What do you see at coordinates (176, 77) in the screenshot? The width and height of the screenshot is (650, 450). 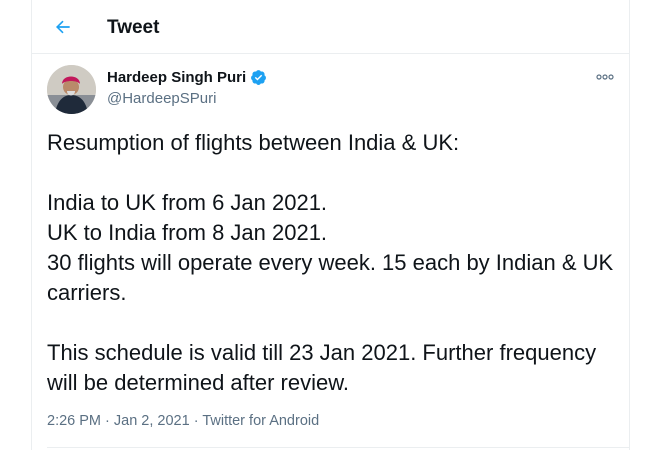 I see `author-display-name: Hardeep Singh Puri` at bounding box center [176, 77].